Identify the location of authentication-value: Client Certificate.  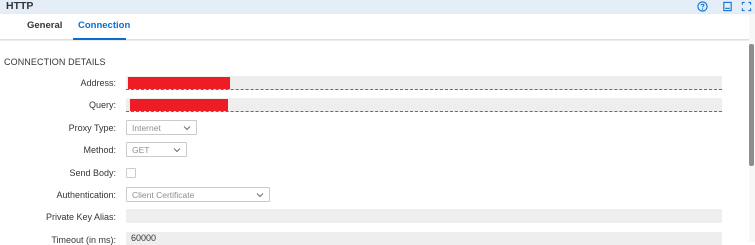
(163, 195).